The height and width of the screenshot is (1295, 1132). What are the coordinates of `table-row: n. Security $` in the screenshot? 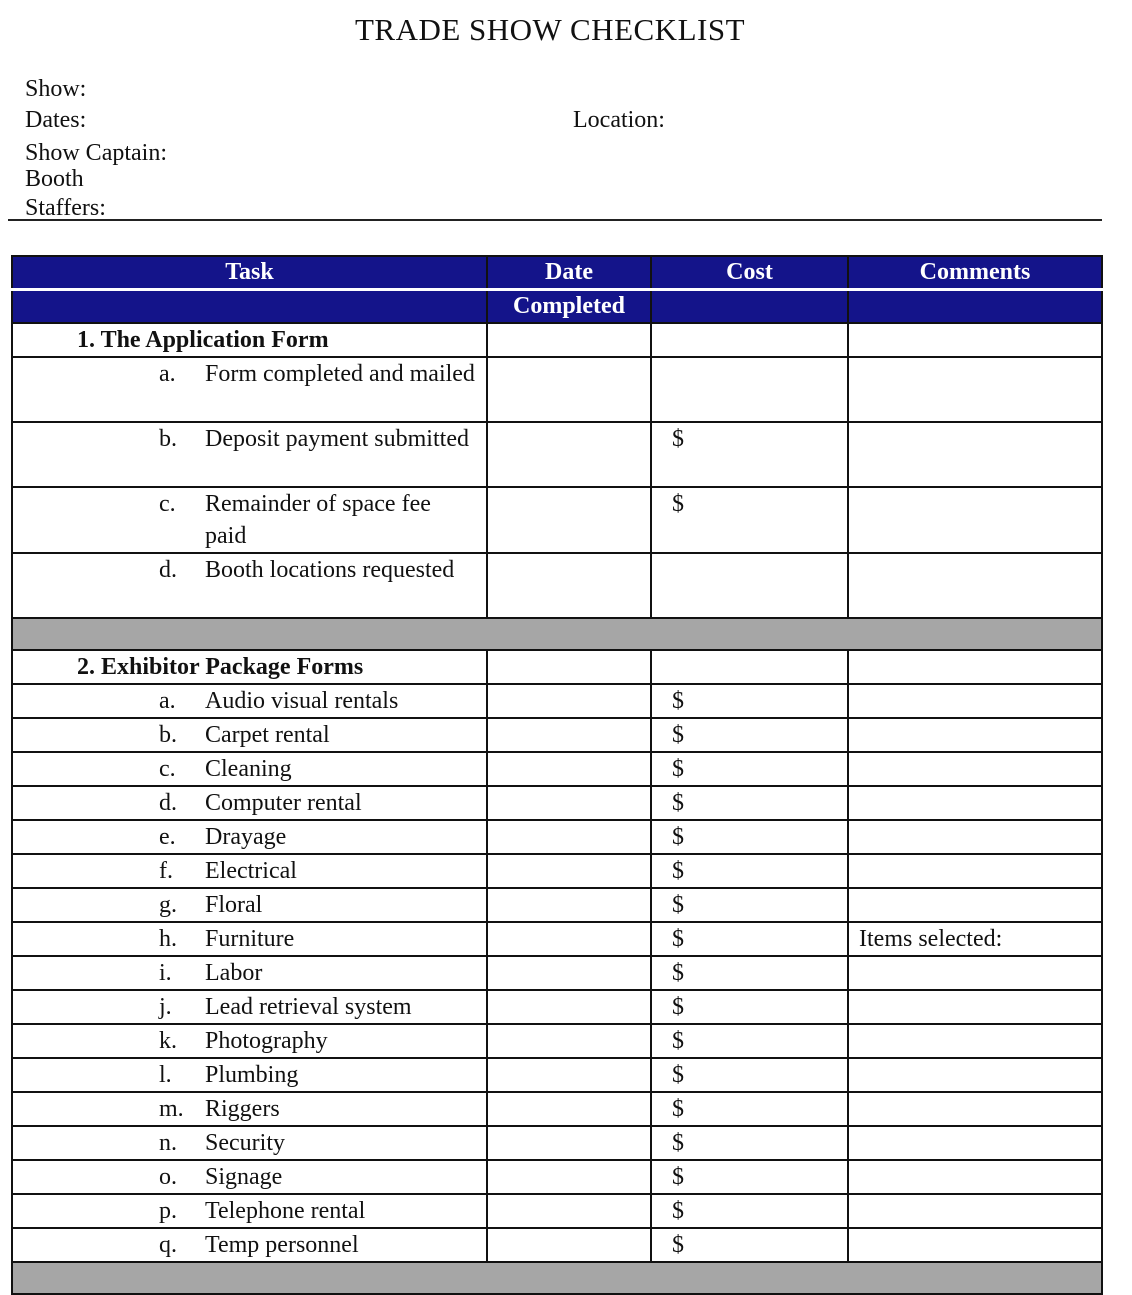 It's located at (557, 1143).